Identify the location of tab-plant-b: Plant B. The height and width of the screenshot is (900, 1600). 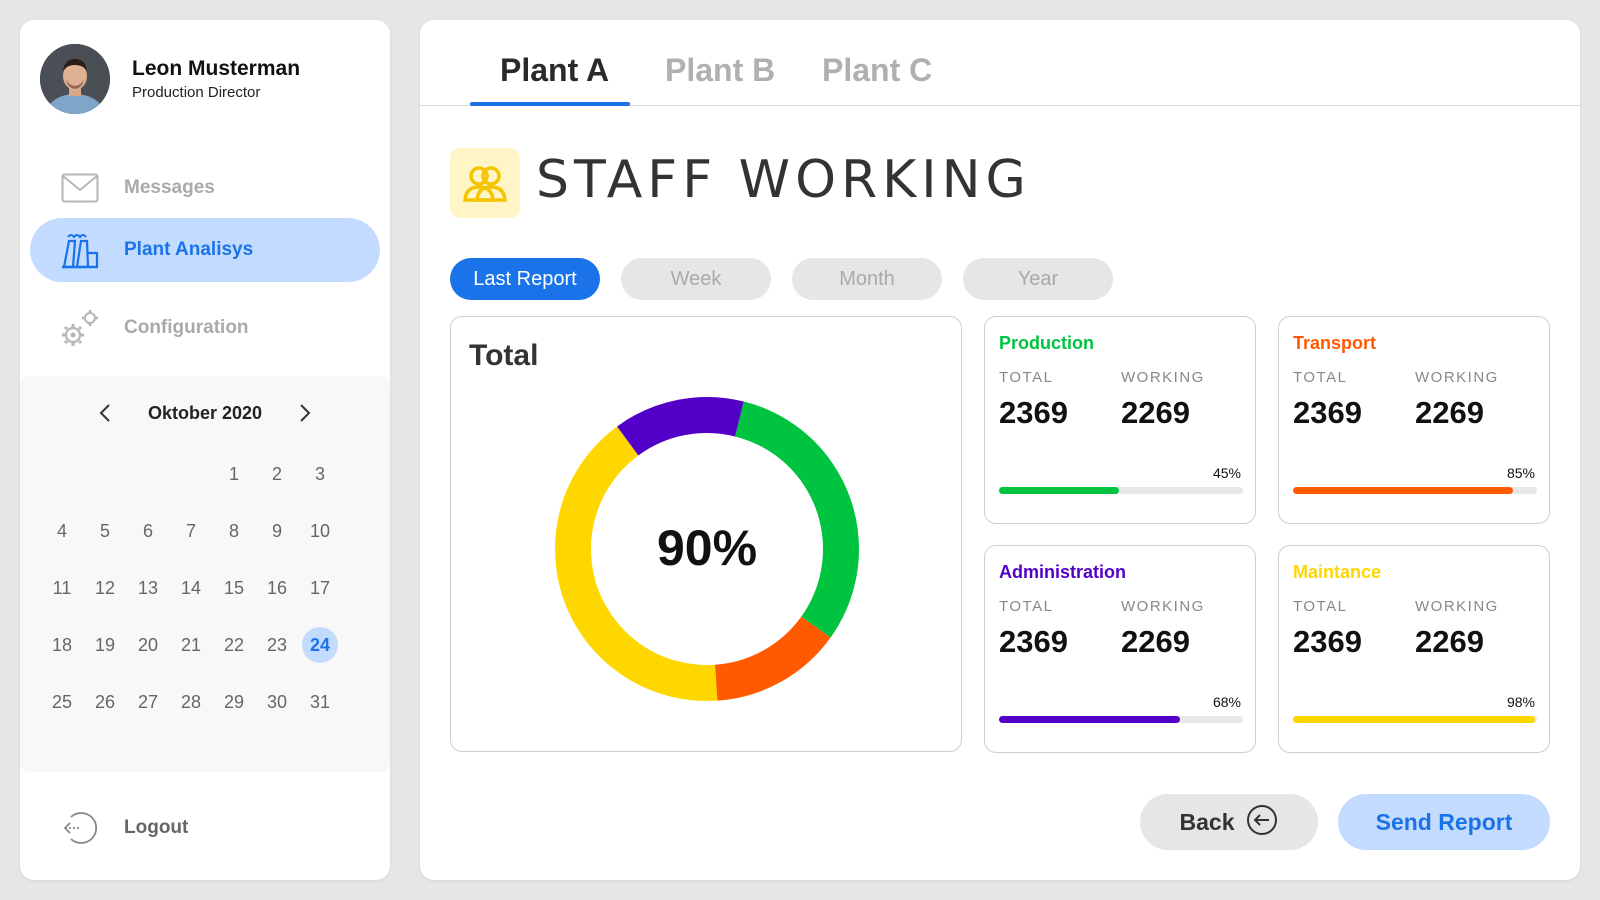
(720, 70).